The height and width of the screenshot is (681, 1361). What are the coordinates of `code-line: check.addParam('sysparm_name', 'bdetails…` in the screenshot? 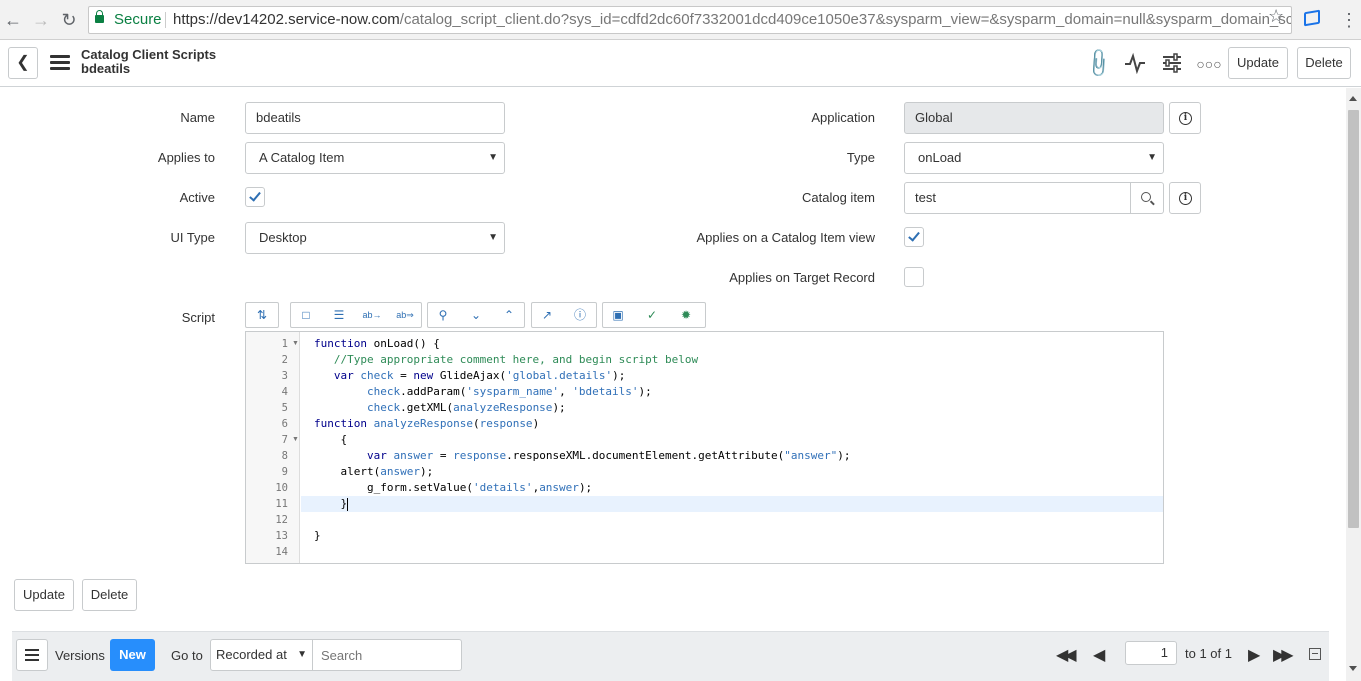 It's located at (509, 391).